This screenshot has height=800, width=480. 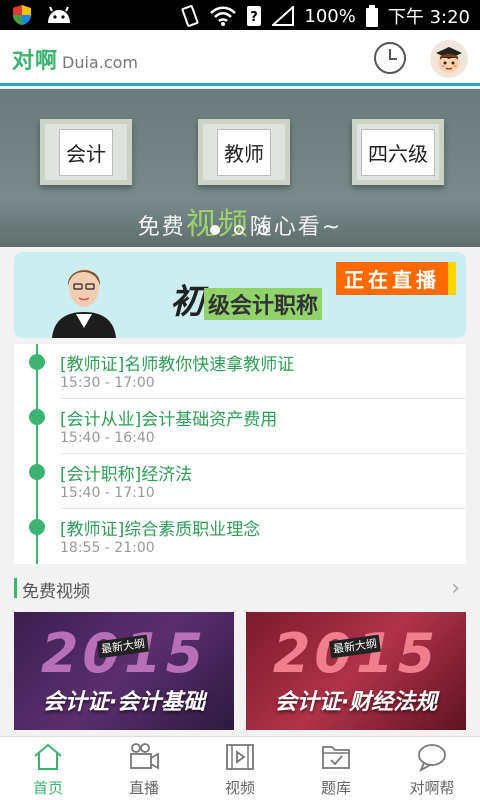 I want to click on home-icon, so click(x=48, y=756).